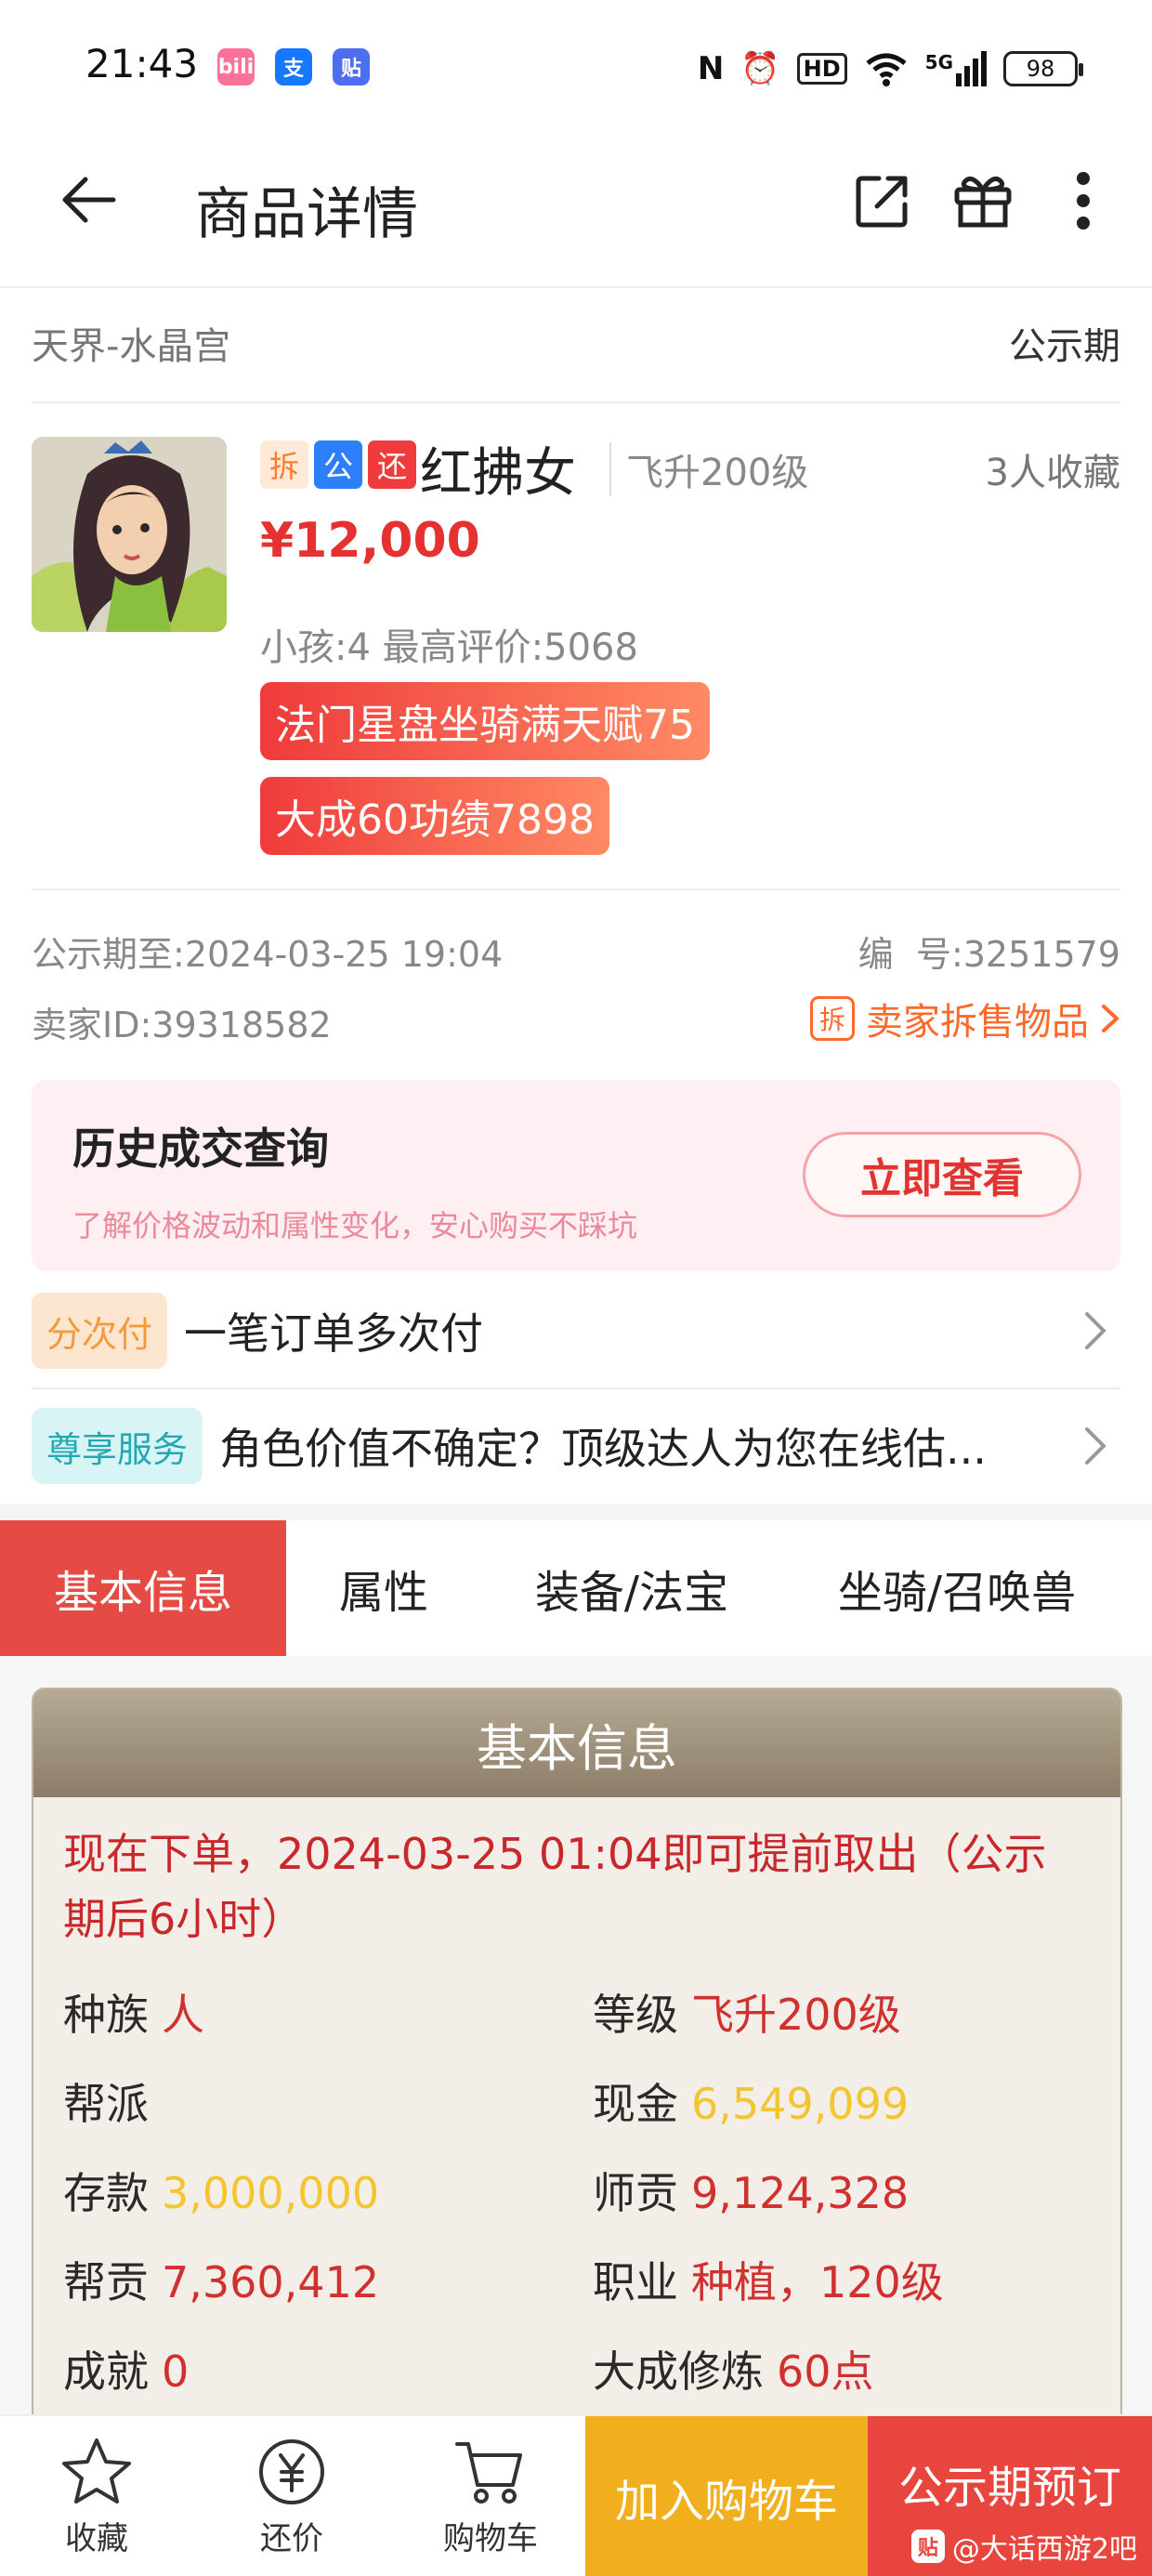 This screenshot has width=1152, height=2576. I want to click on highlight-tag: 法门星盘坐骑满天赋75, so click(485, 721).